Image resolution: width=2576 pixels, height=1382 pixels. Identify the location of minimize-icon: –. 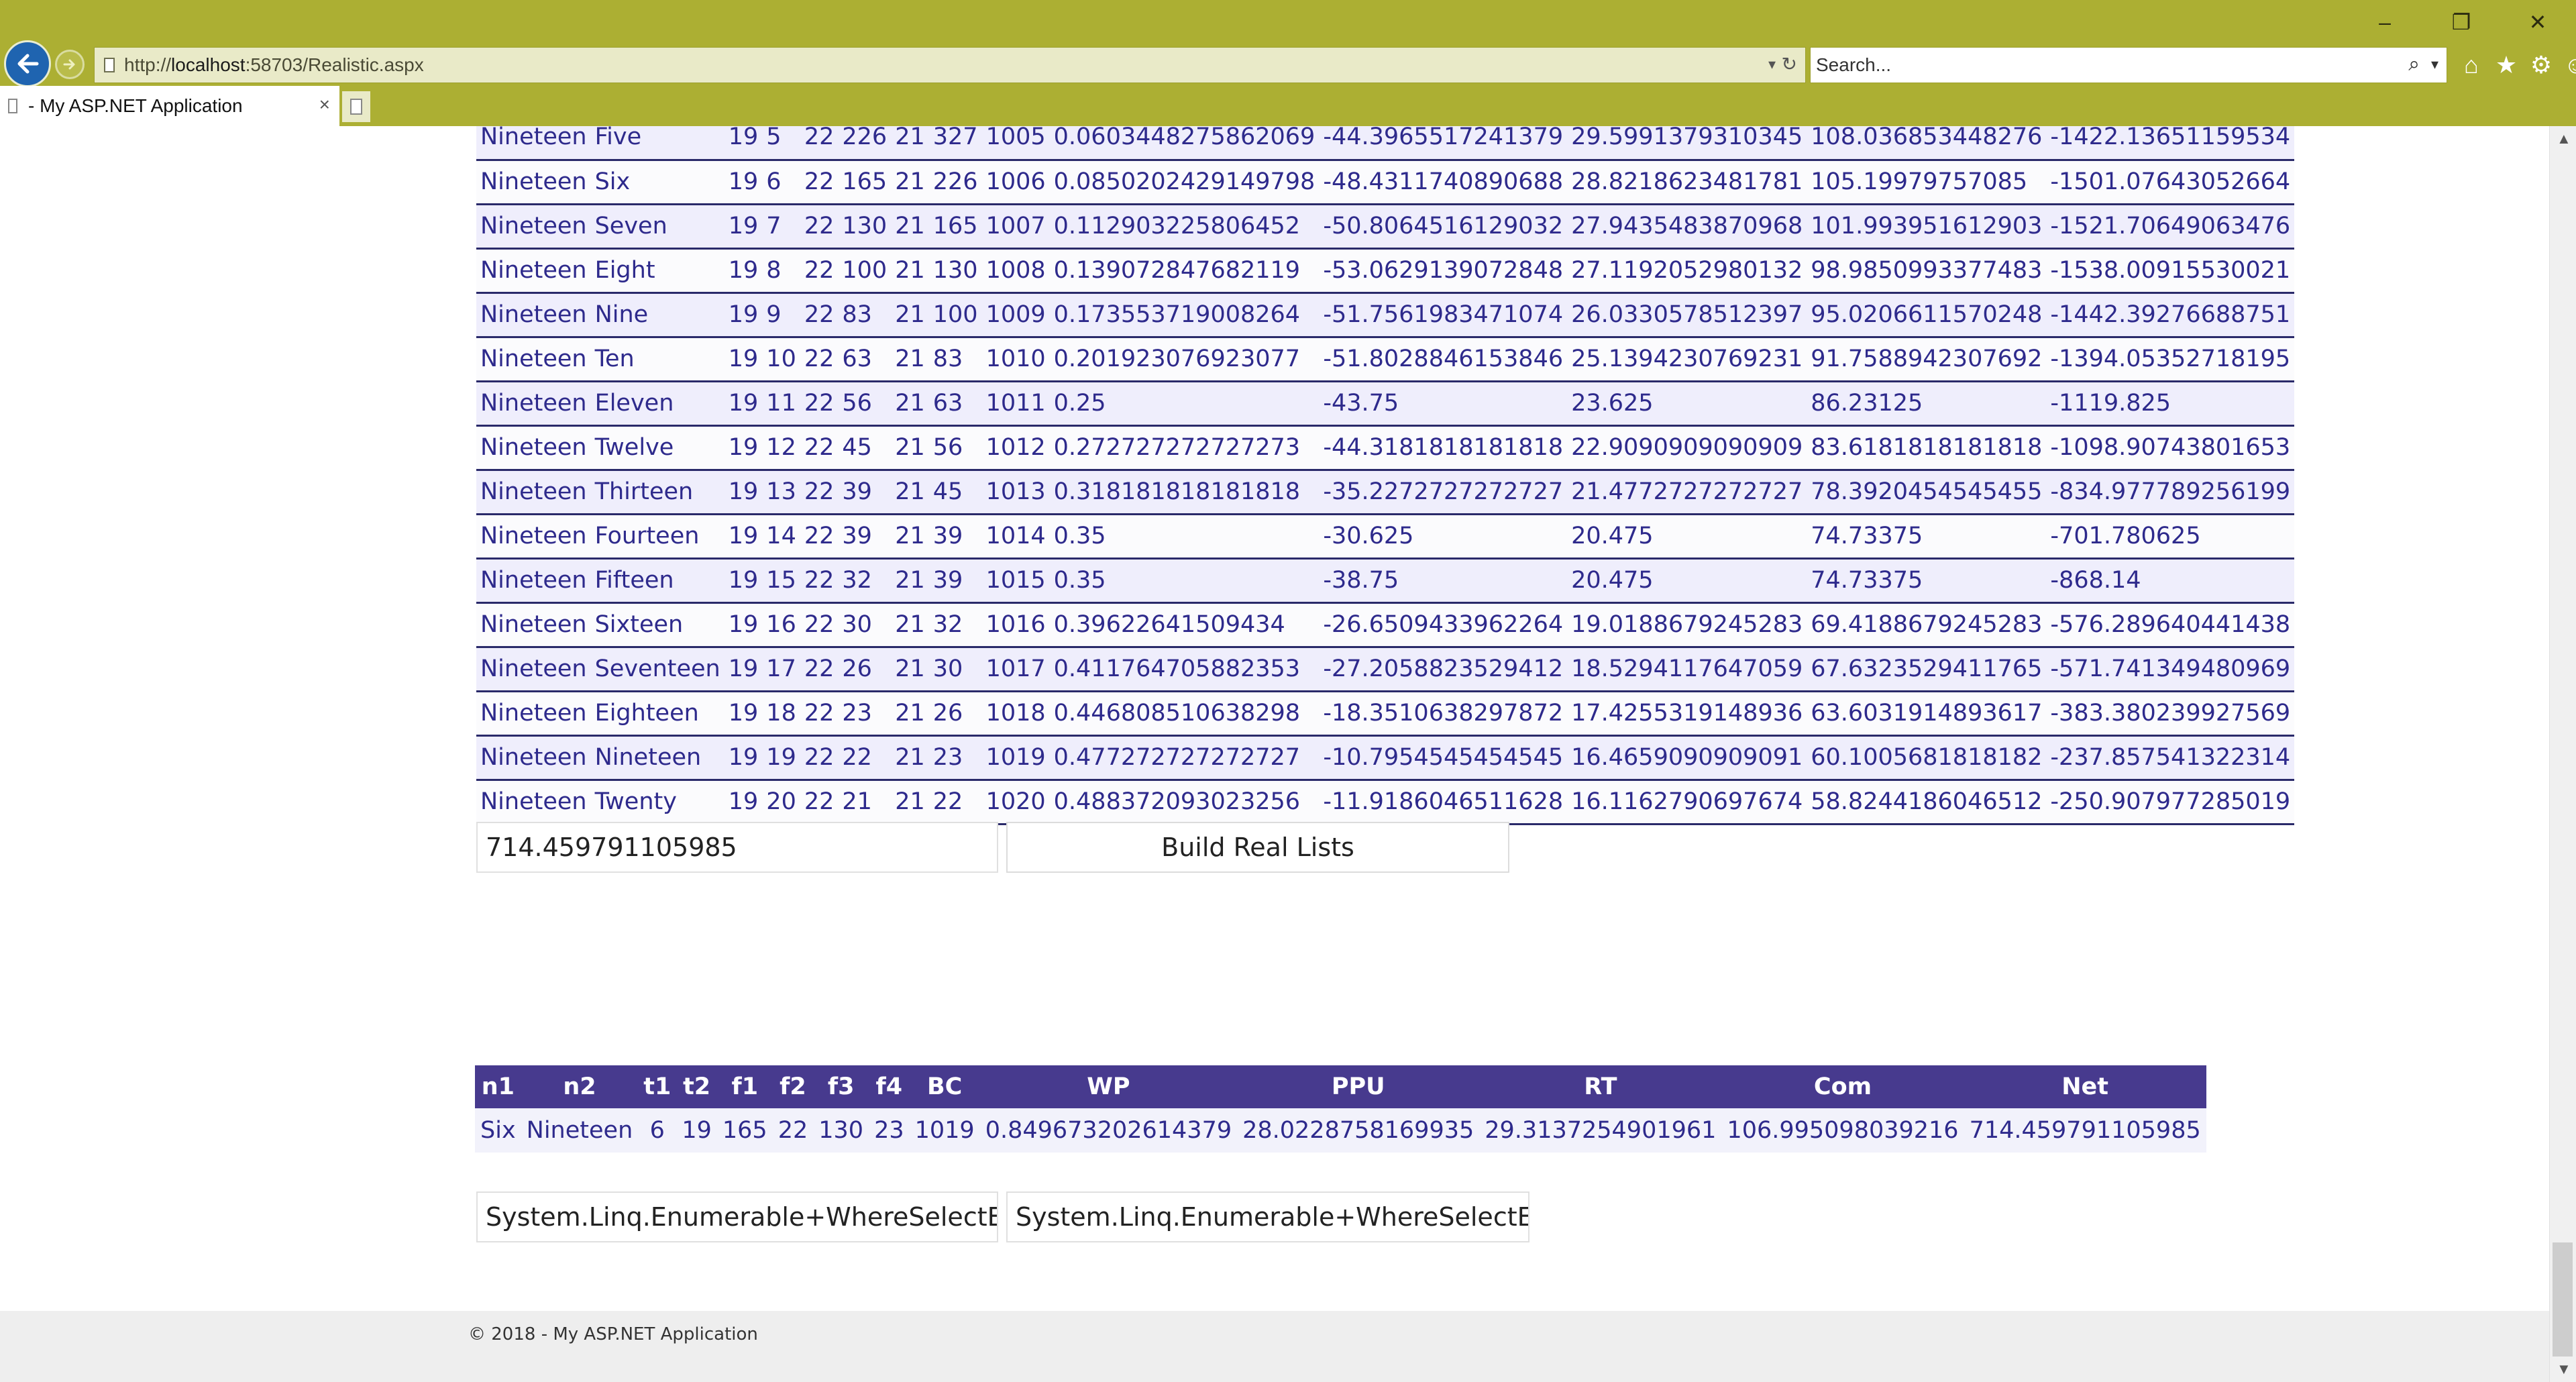
(2385, 22).